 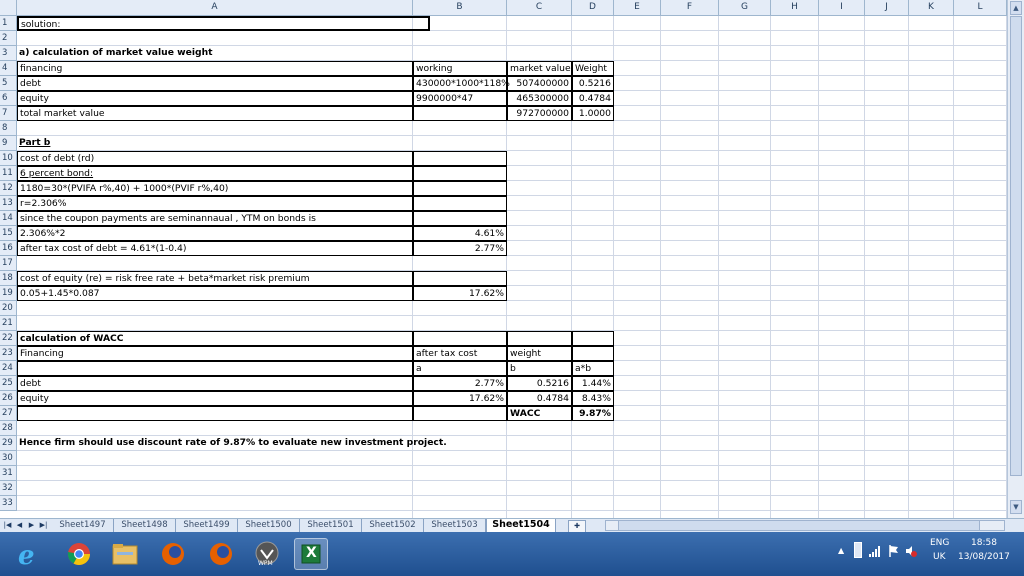 What do you see at coordinates (8, 98) in the screenshot?
I see `row-header-6: 6` at bounding box center [8, 98].